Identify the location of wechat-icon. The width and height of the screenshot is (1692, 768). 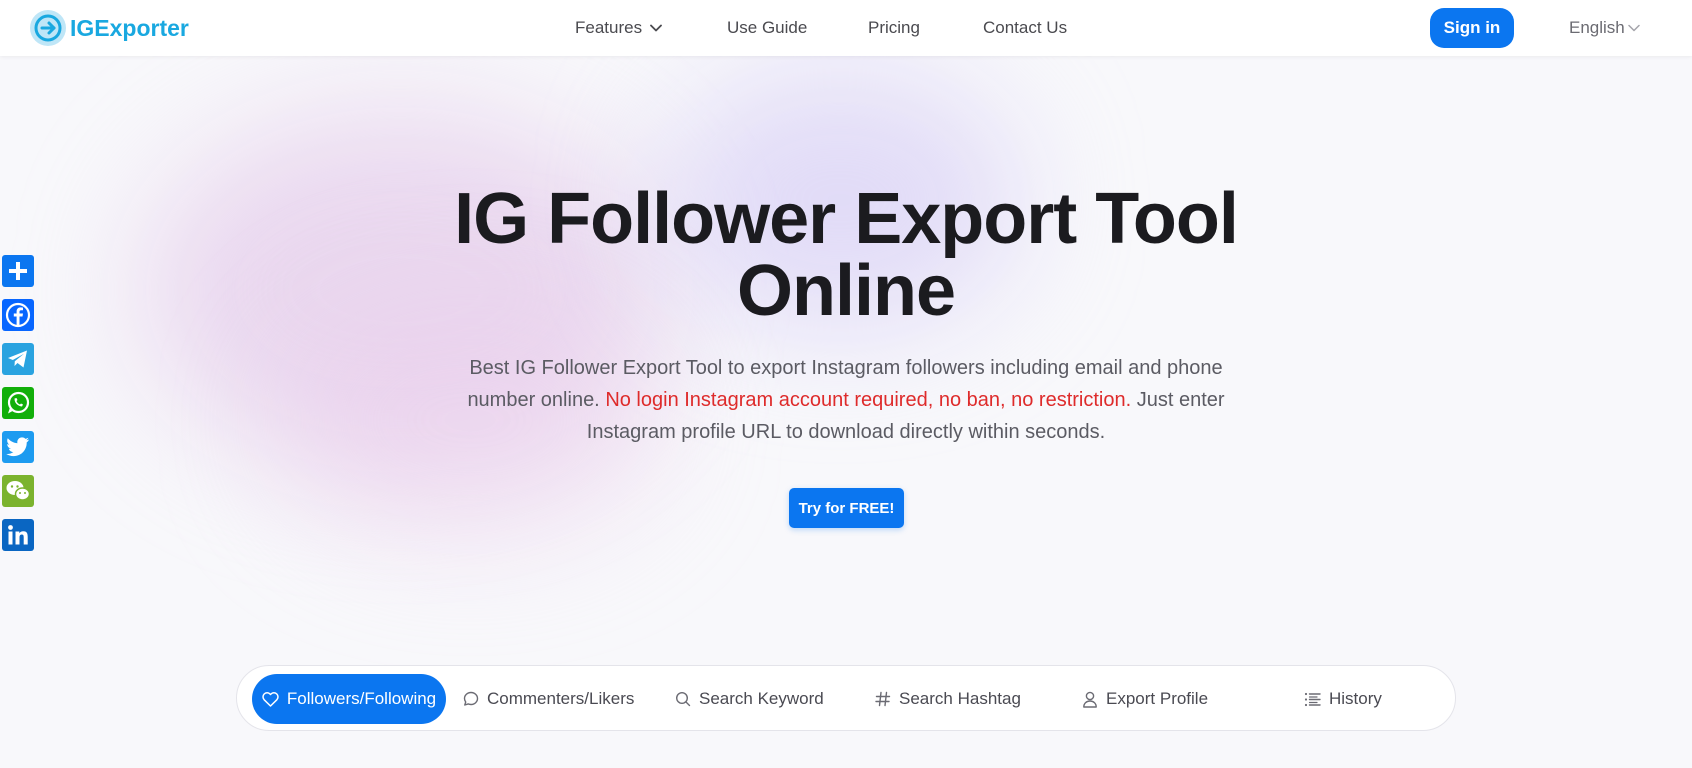
(18, 491).